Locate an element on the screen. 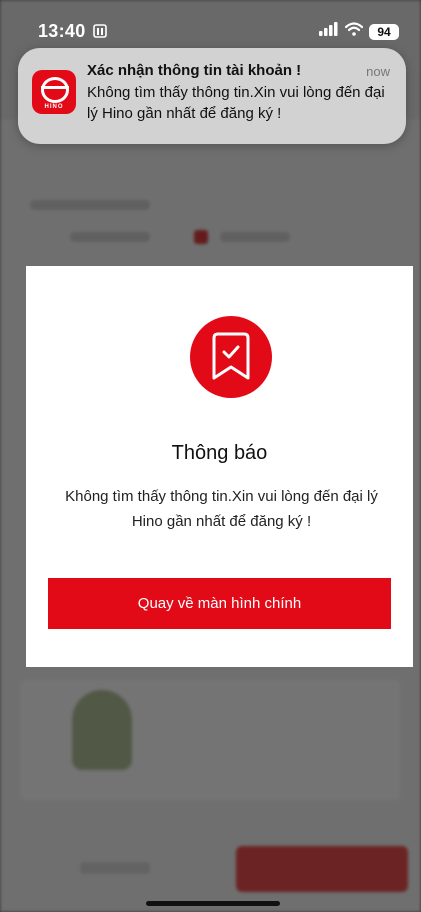 This screenshot has height=912, width=421. dialog-title: Thông báo is located at coordinates (219, 453).